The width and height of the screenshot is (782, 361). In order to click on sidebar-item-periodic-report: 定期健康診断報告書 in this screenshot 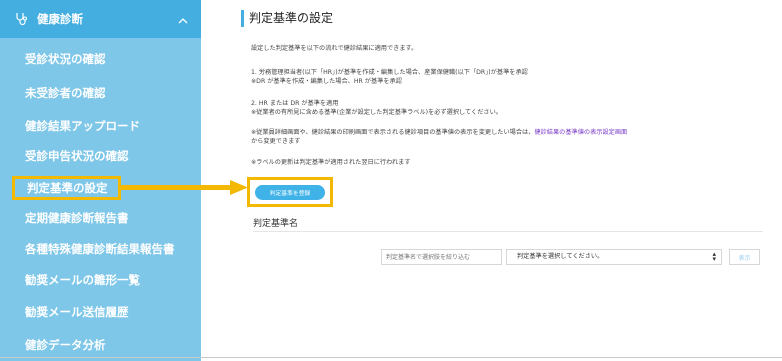, I will do `click(100, 218)`.